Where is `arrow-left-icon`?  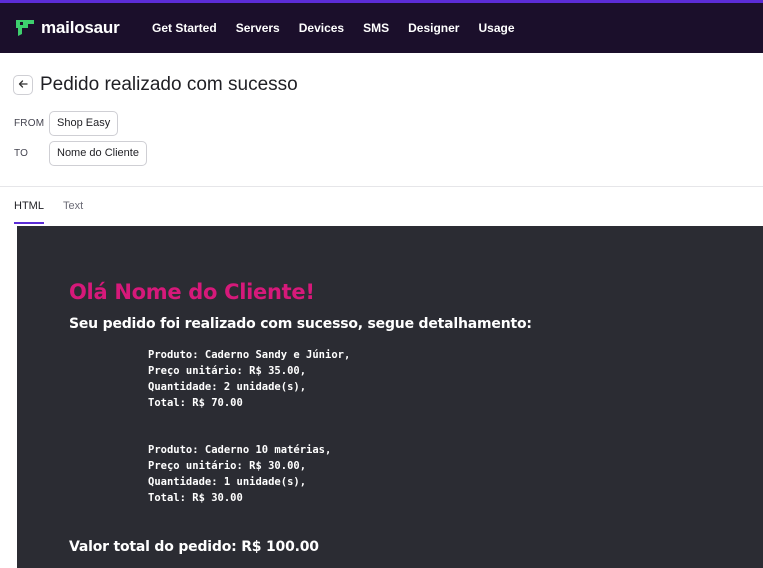
arrow-left-icon is located at coordinates (23, 85).